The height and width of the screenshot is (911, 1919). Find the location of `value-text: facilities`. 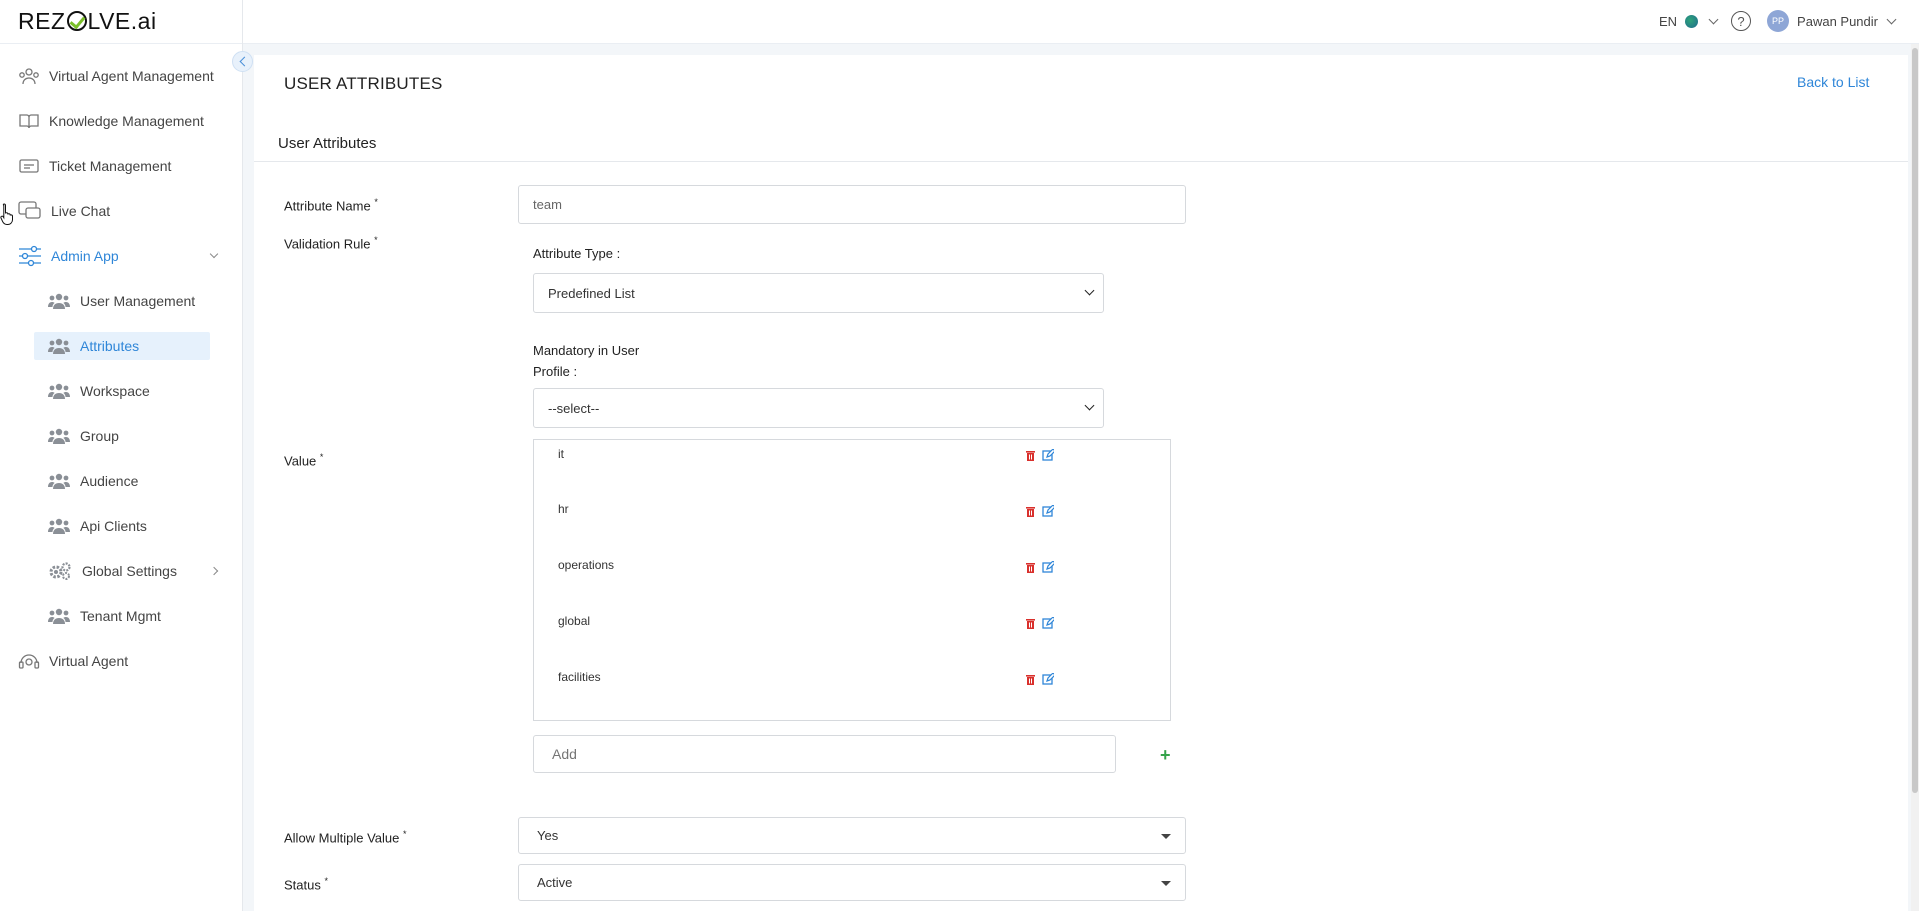

value-text: facilities is located at coordinates (579, 677).